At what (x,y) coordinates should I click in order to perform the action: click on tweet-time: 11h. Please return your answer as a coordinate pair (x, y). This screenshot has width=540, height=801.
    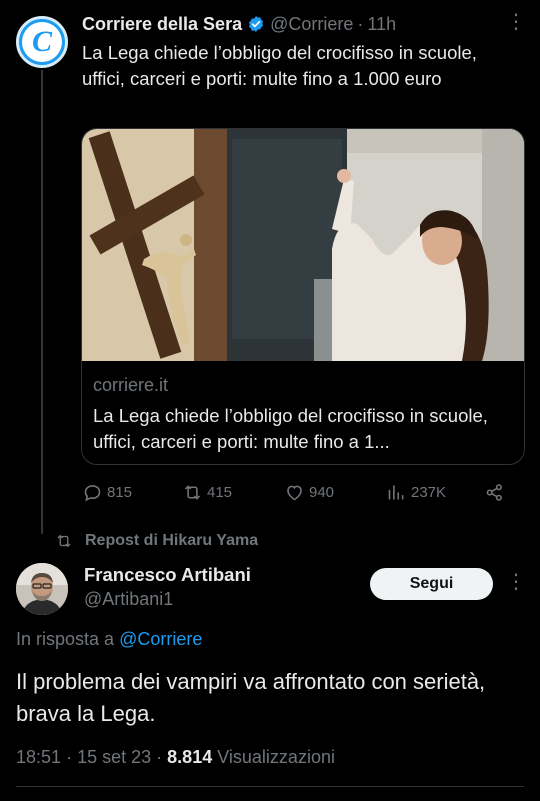
    Looking at the image, I should click on (381, 24).